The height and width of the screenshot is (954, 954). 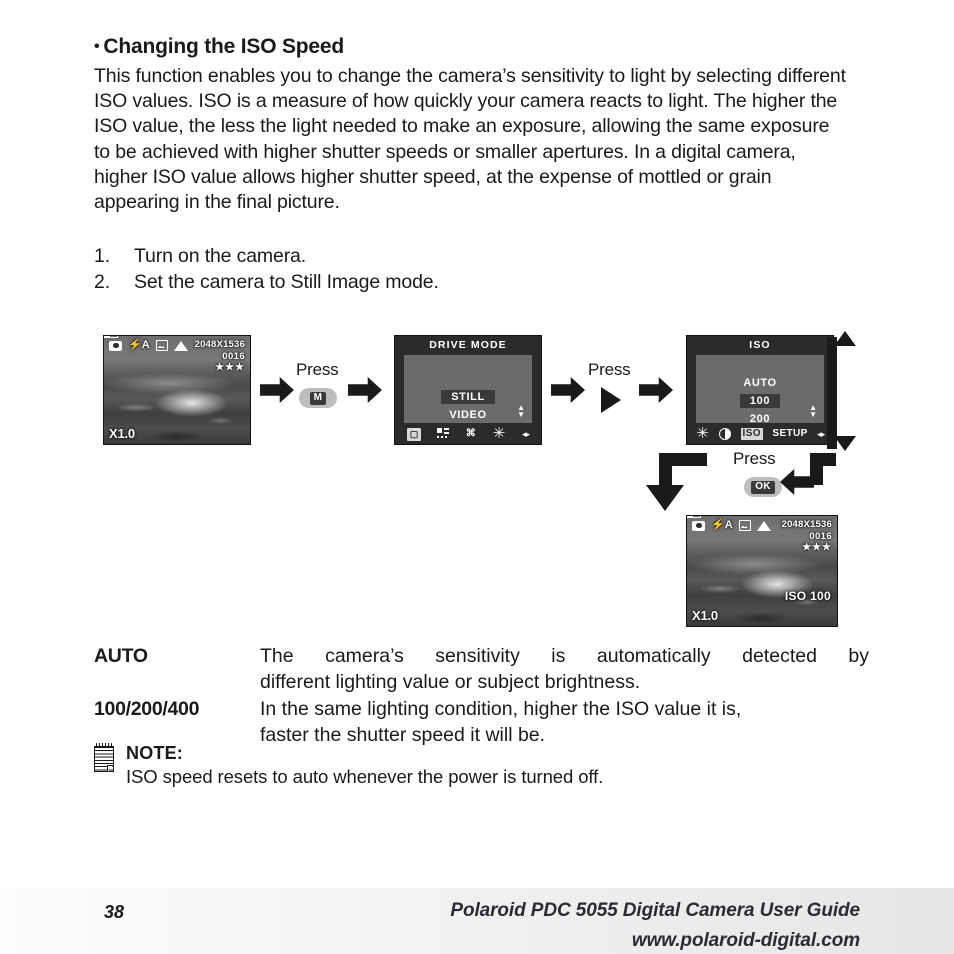 I want to click on press-label-1: Press, so click(x=317, y=369).